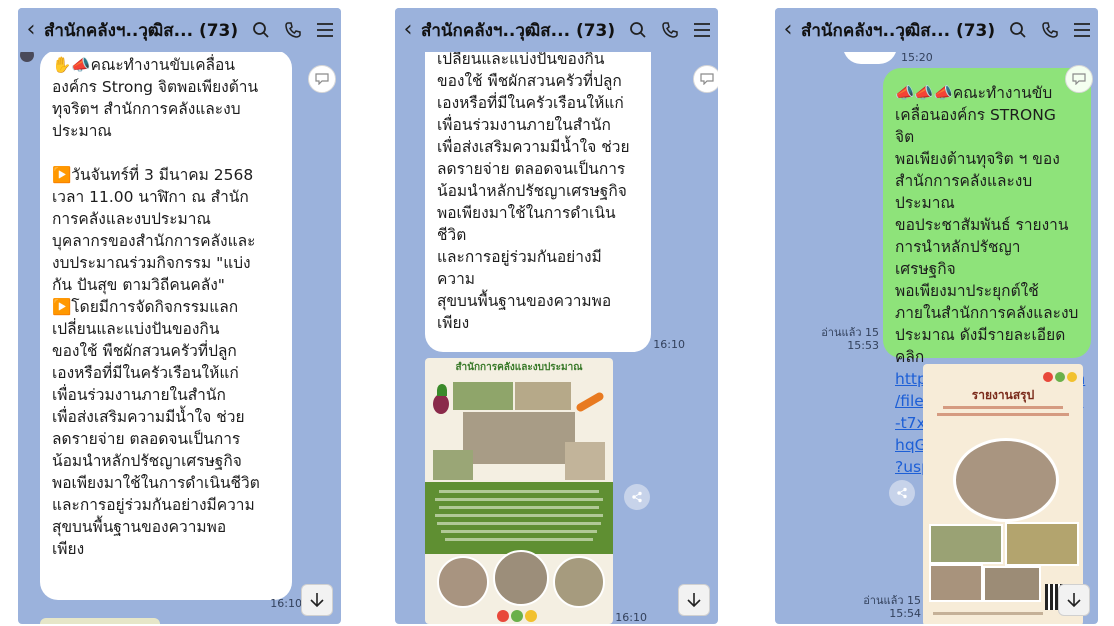 The height and width of the screenshot is (626, 1114). What do you see at coordinates (905, 613) in the screenshot?
I see `read-time: 15:54` at bounding box center [905, 613].